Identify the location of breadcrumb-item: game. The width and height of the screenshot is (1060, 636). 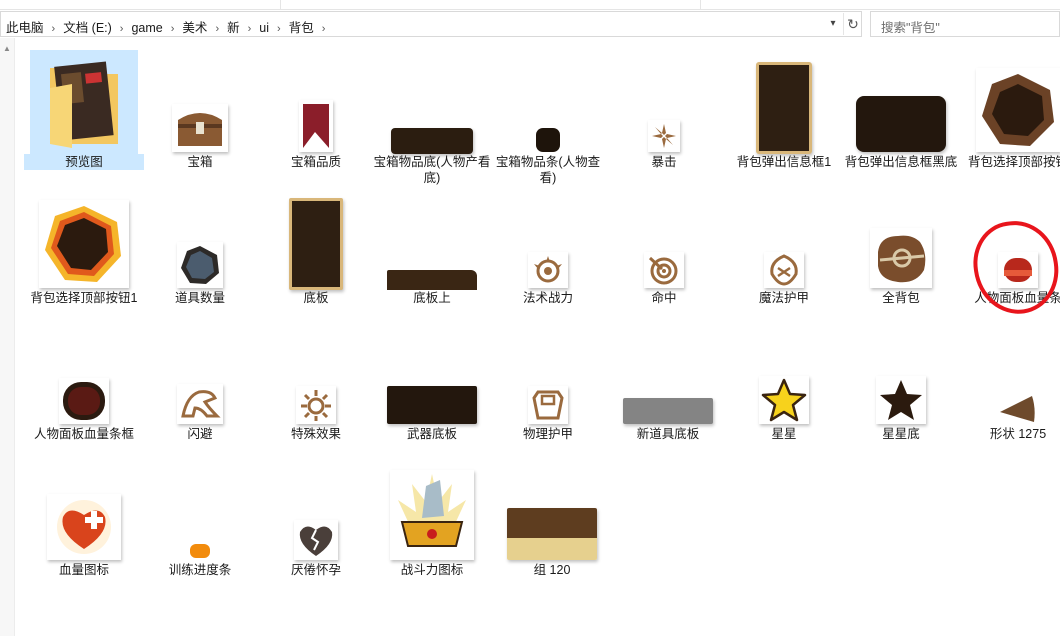
(146, 28).